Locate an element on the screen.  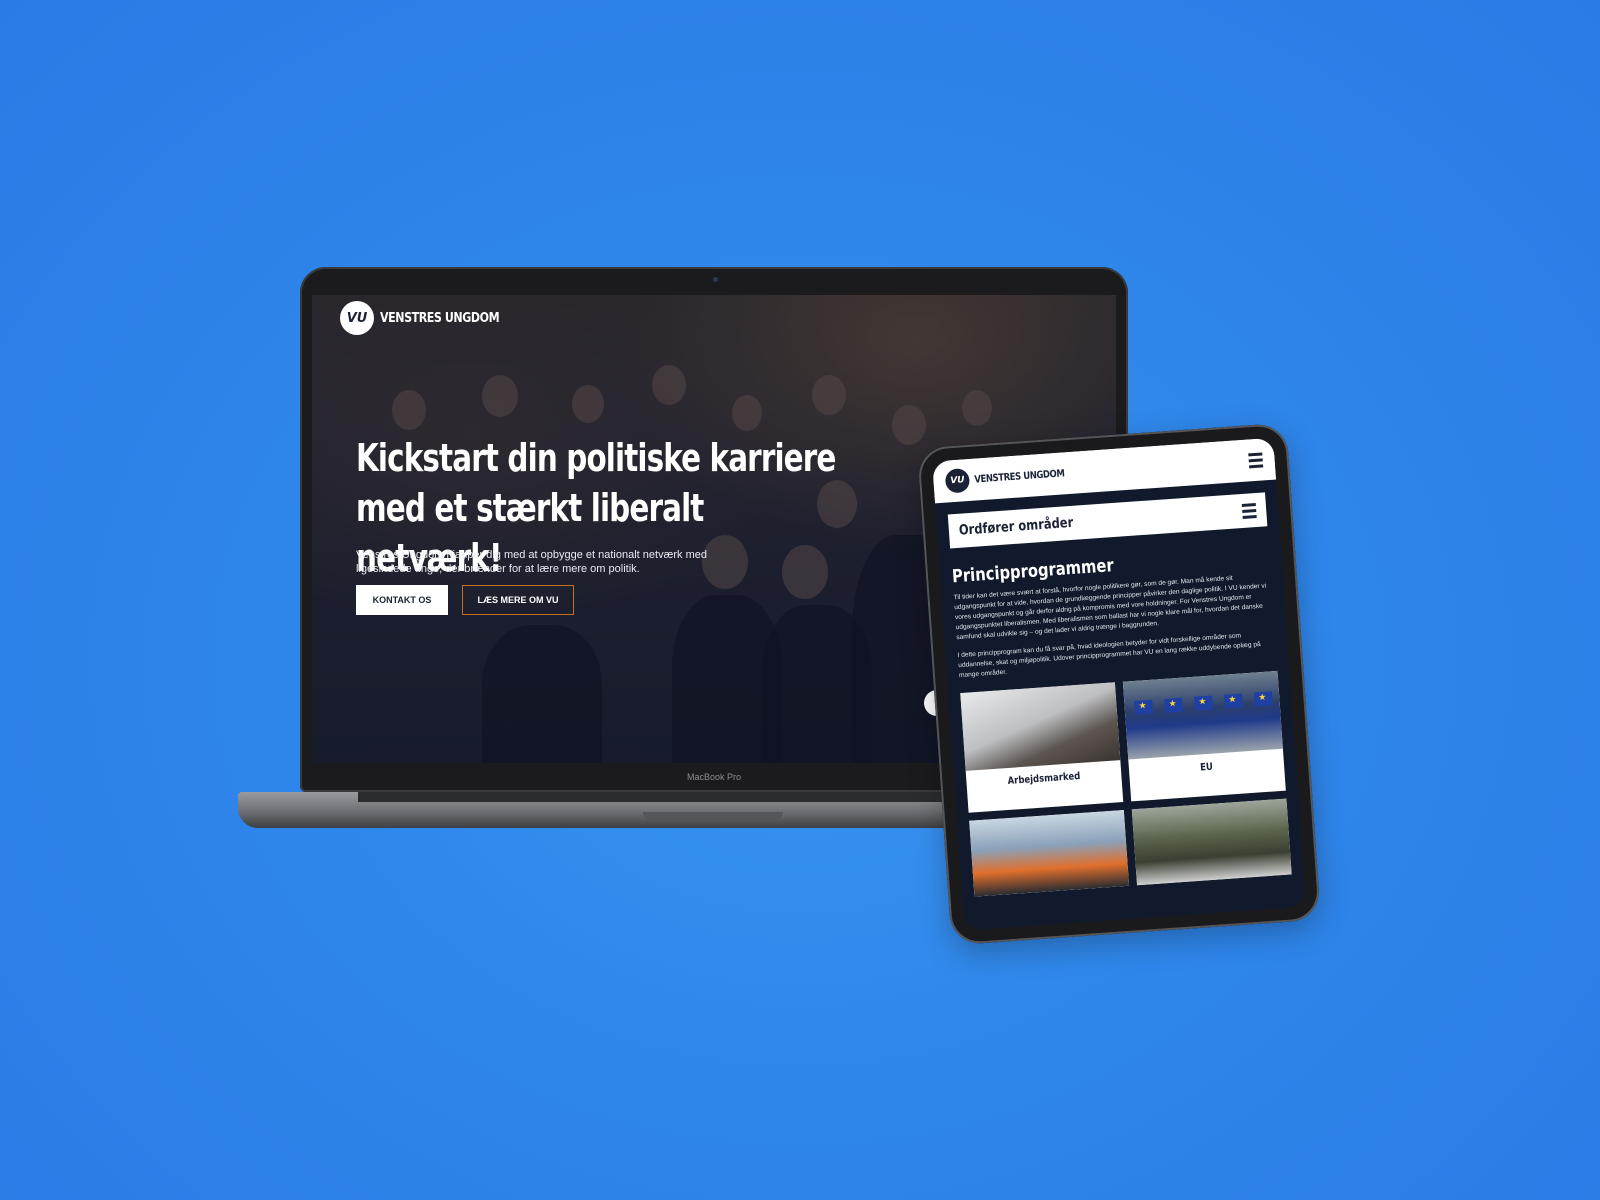
contact-button: KONTAKT OS is located at coordinates (402, 600).